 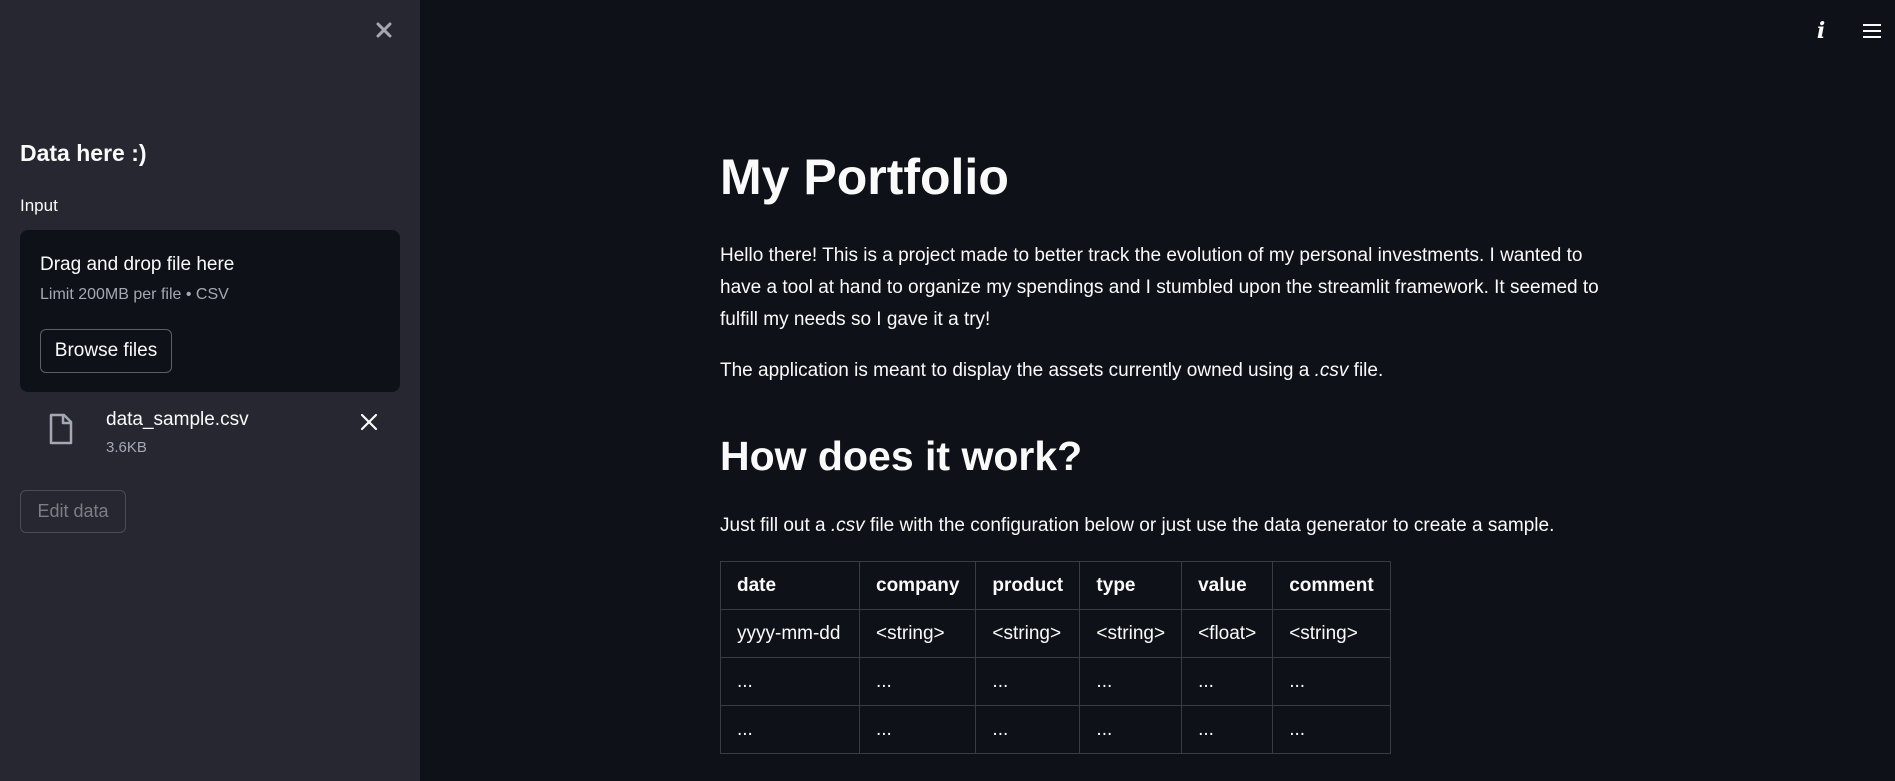 What do you see at coordinates (1227, 585) in the screenshot?
I see `table-header-value: value` at bounding box center [1227, 585].